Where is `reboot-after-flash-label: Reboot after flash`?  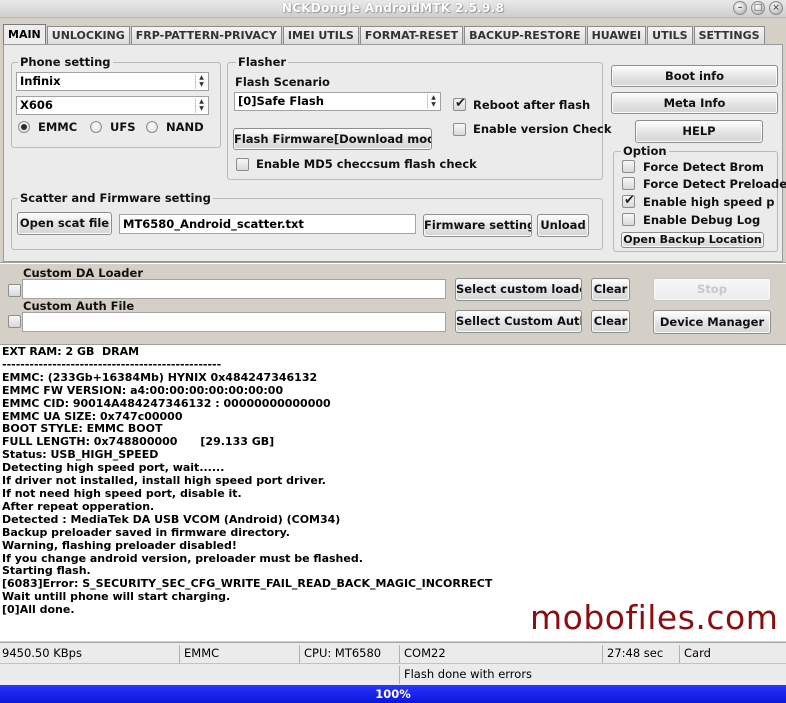 reboot-after-flash-label: Reboot after flash is located at coordinates (532, 105).